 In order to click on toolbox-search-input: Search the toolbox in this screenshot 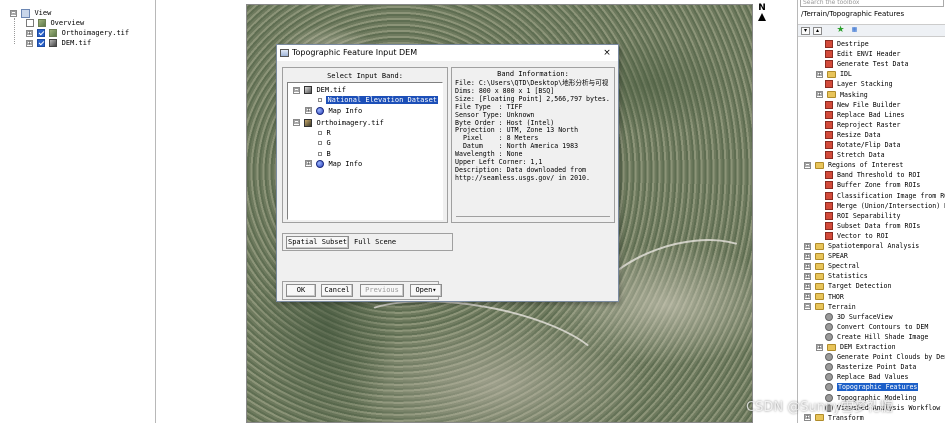, I will do `click(872, 3)`.